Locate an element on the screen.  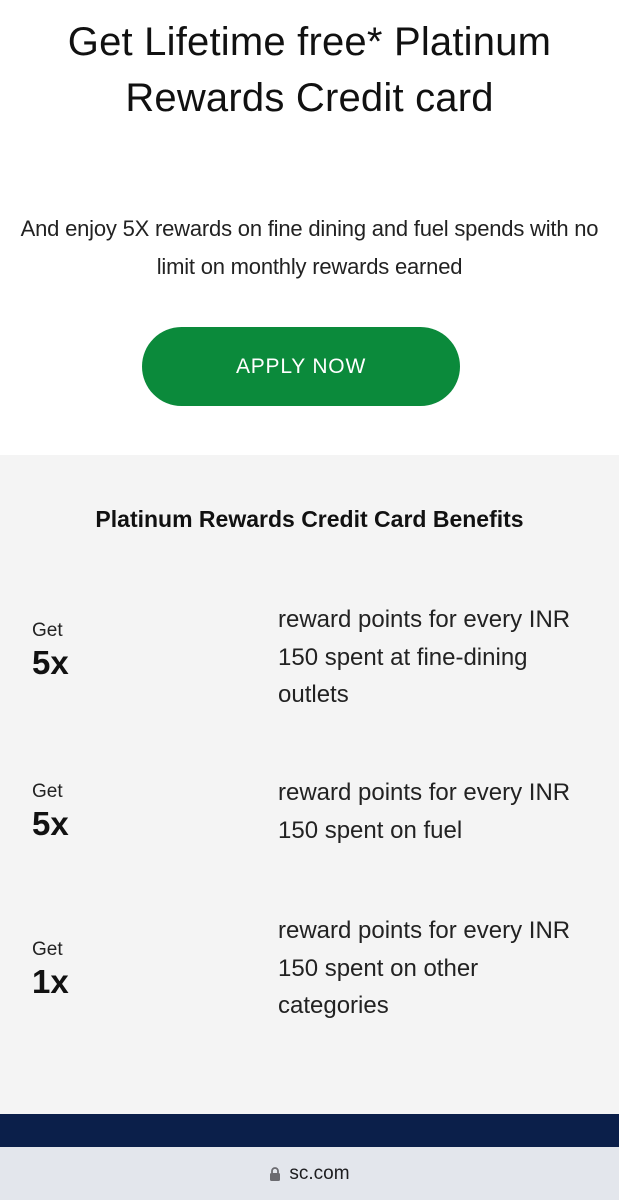
footer-bar is located at coordinates (309, 1130).